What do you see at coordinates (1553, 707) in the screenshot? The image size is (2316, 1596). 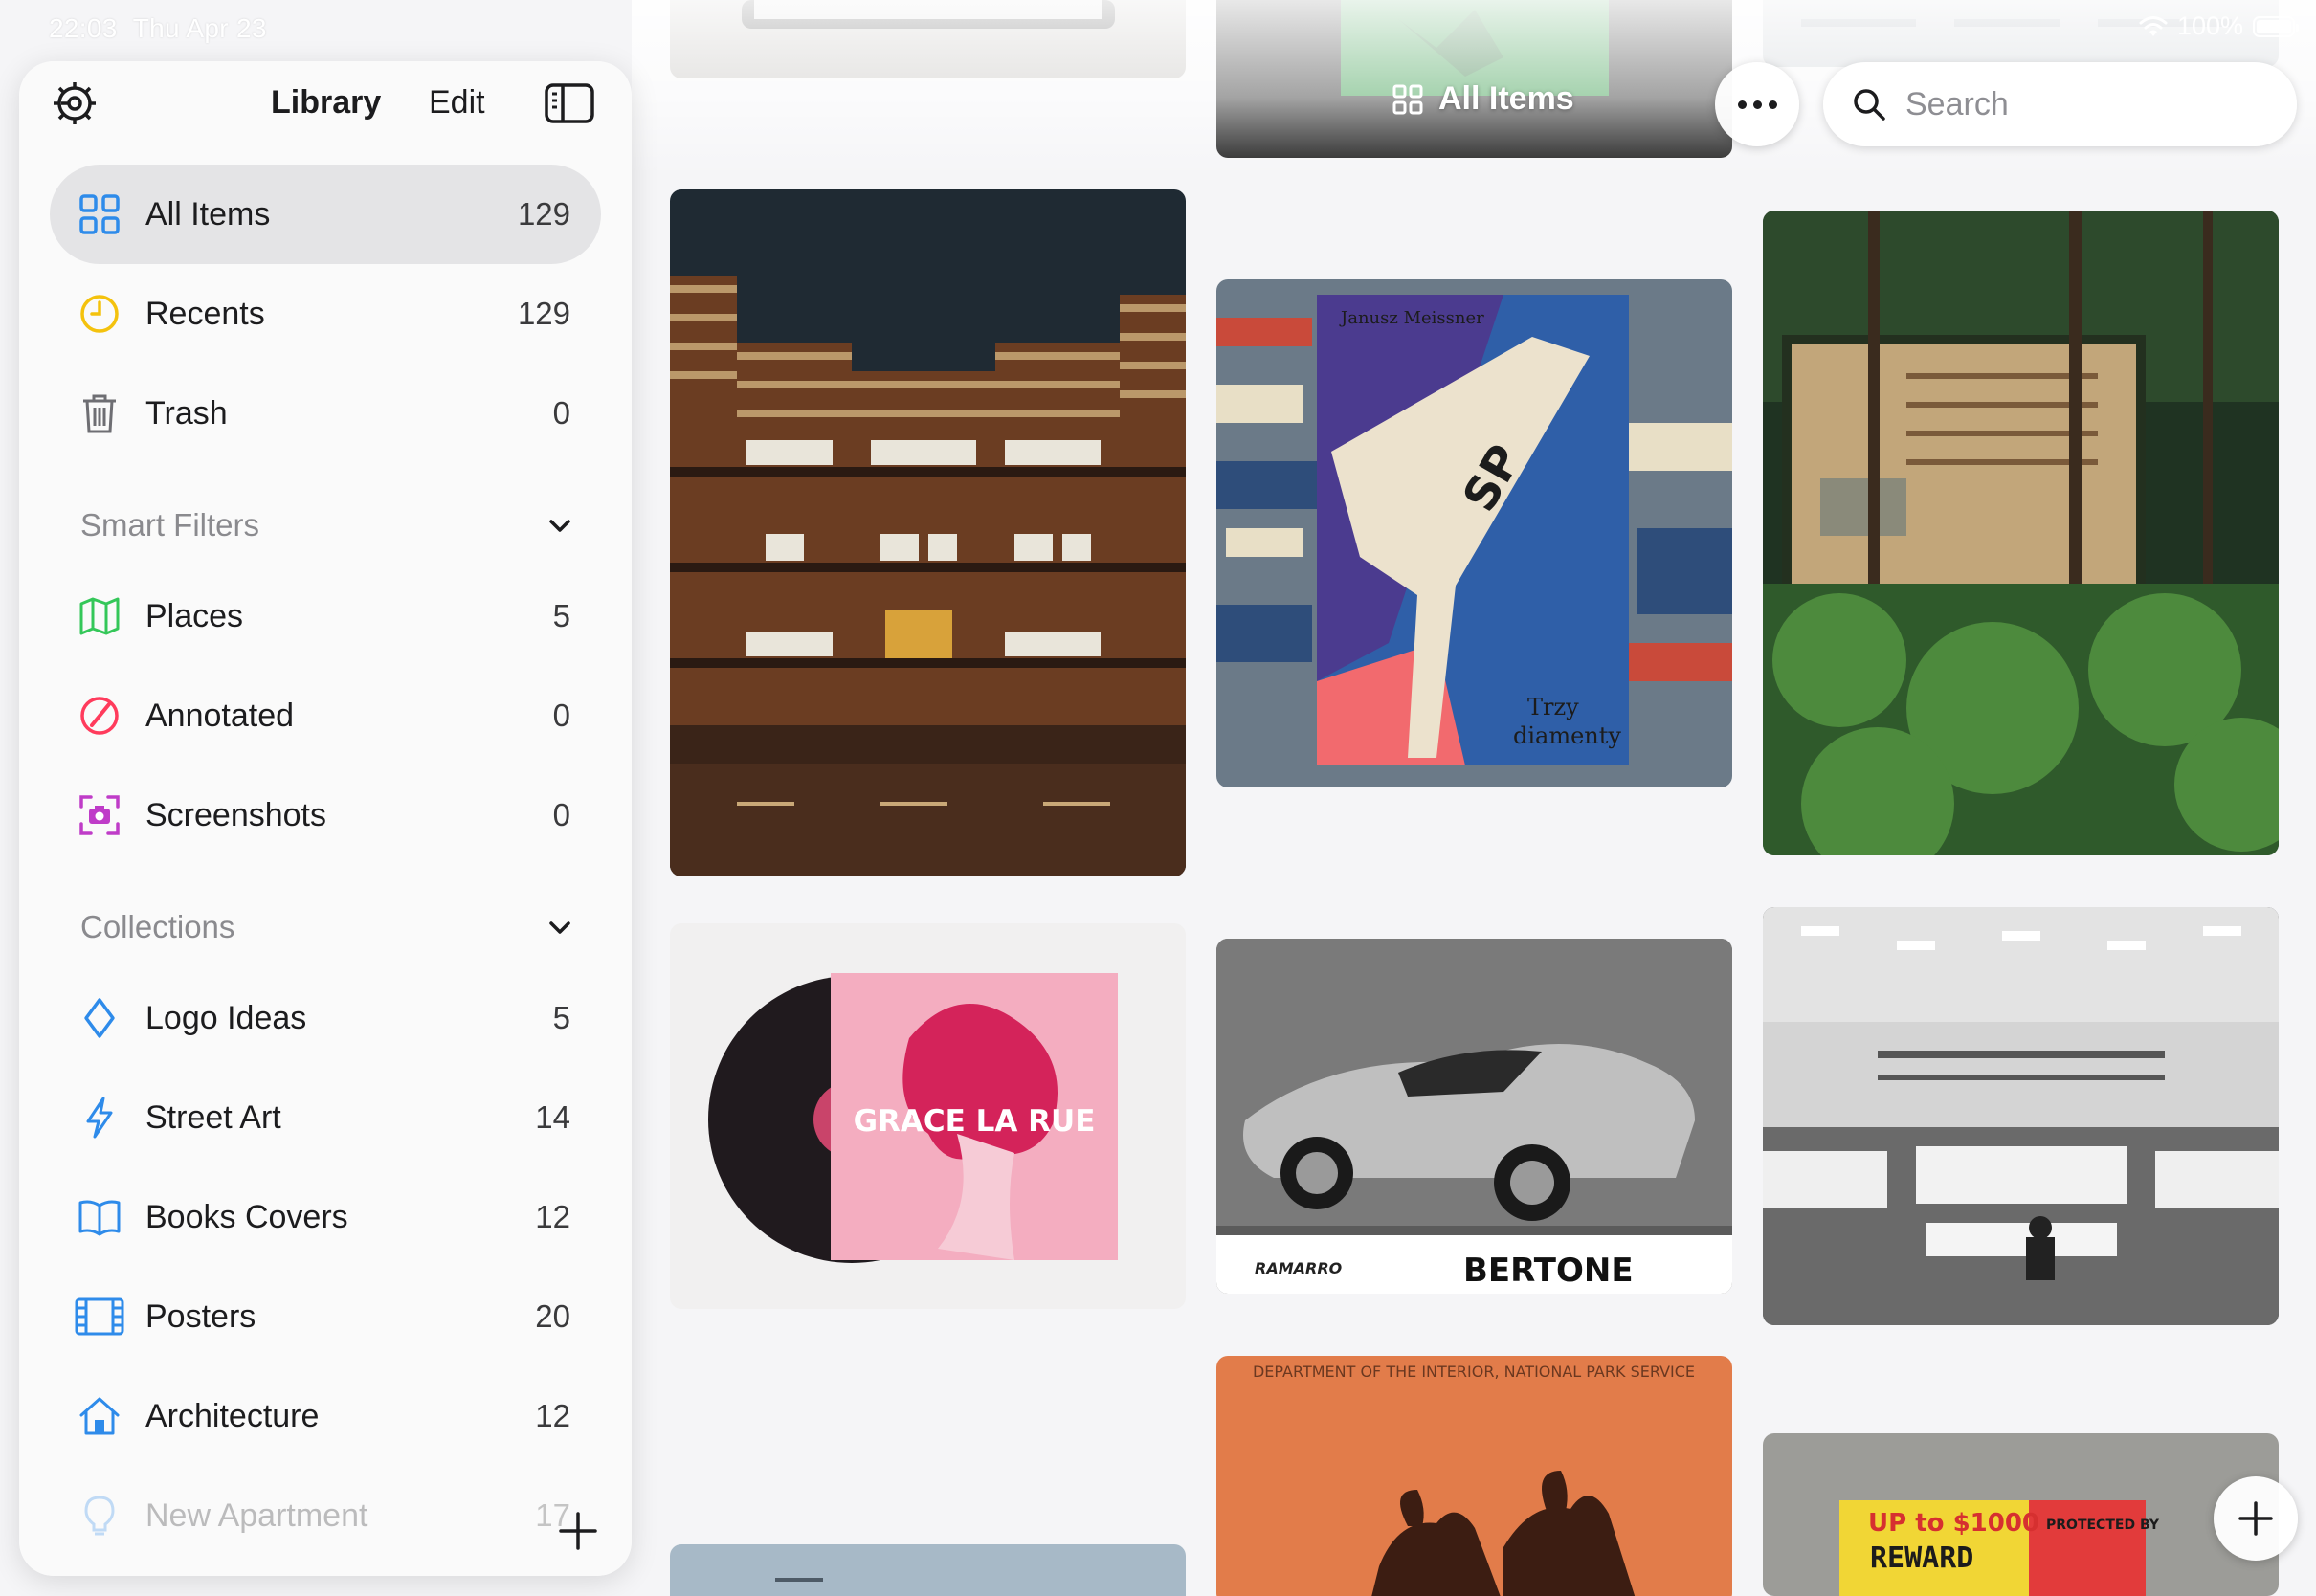 I see `book-title-1: Trzy` at bounding box center [1553, 707].